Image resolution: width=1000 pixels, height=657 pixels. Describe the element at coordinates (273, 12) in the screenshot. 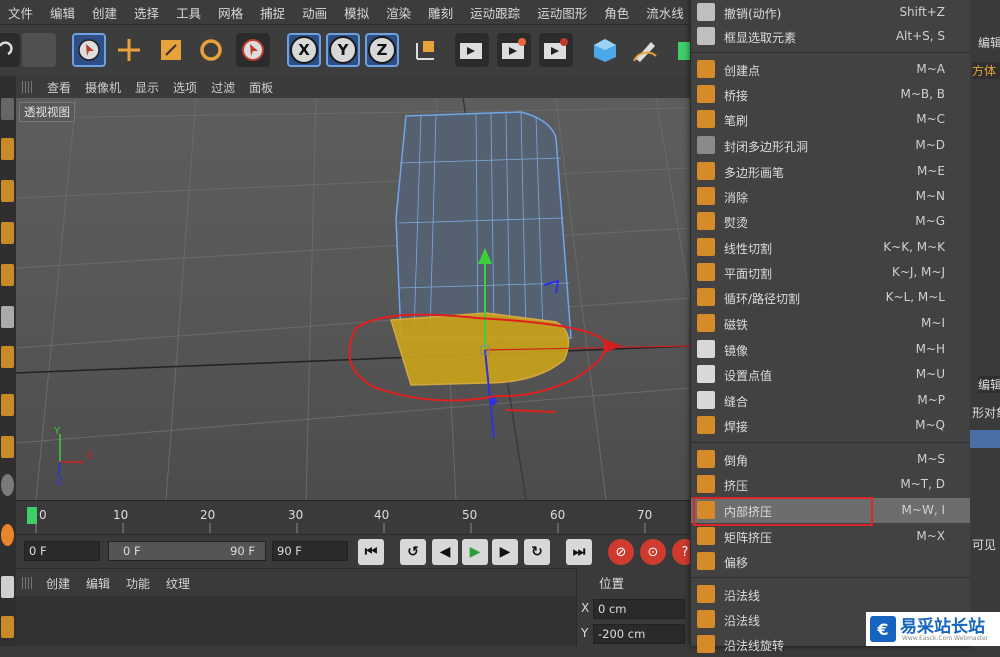

I see `menu-snap: 捕捉` at that location.